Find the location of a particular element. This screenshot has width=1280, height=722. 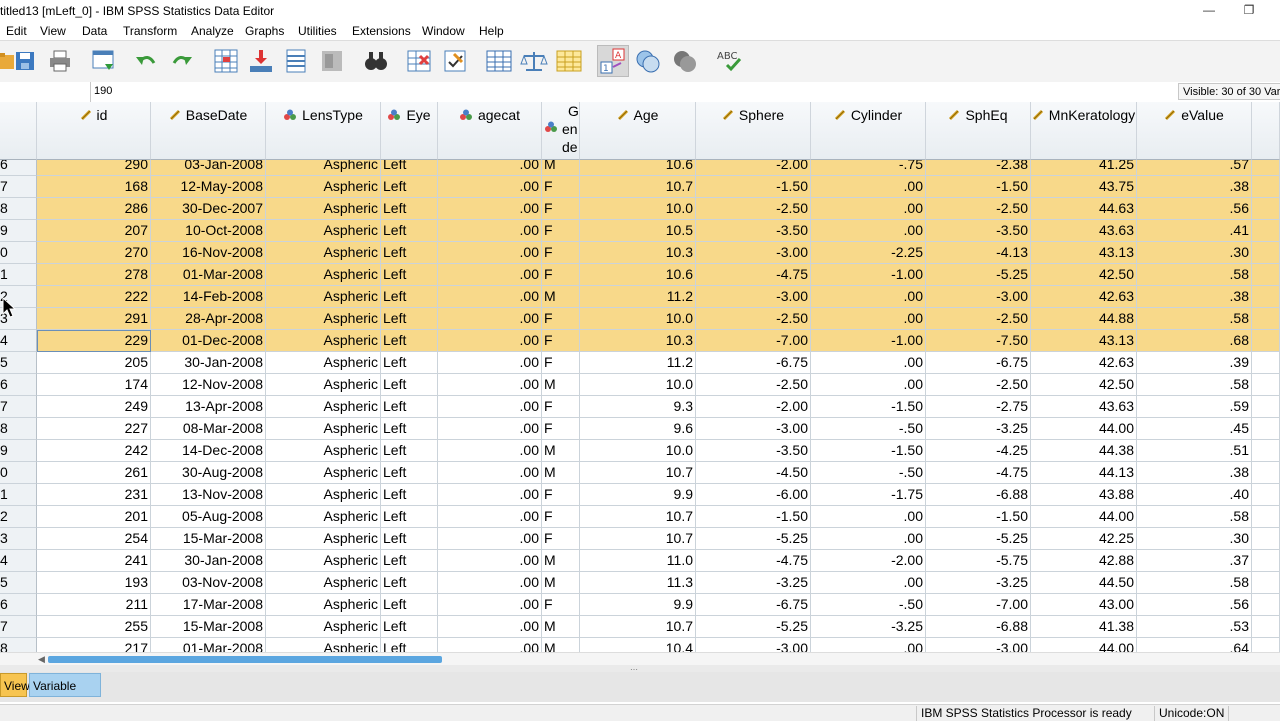

data-cell-spheq: -7.50 is located at coordinates (978, 341).